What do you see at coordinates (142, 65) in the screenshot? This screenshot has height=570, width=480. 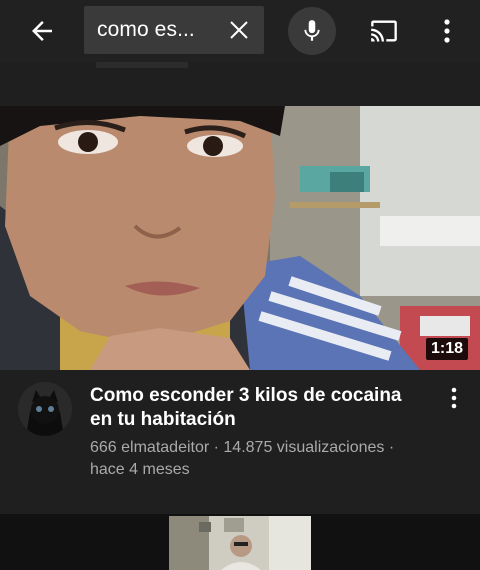 I see `previous-result-text-remnant` at bounding box center [142, 65].